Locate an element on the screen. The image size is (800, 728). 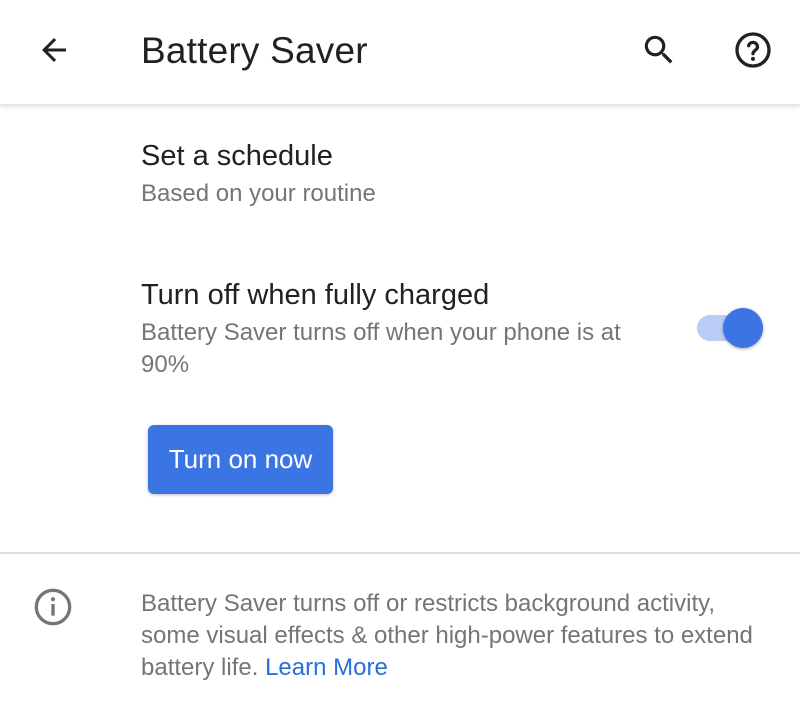
help-circle-icon is located at coordinates (753, 50).